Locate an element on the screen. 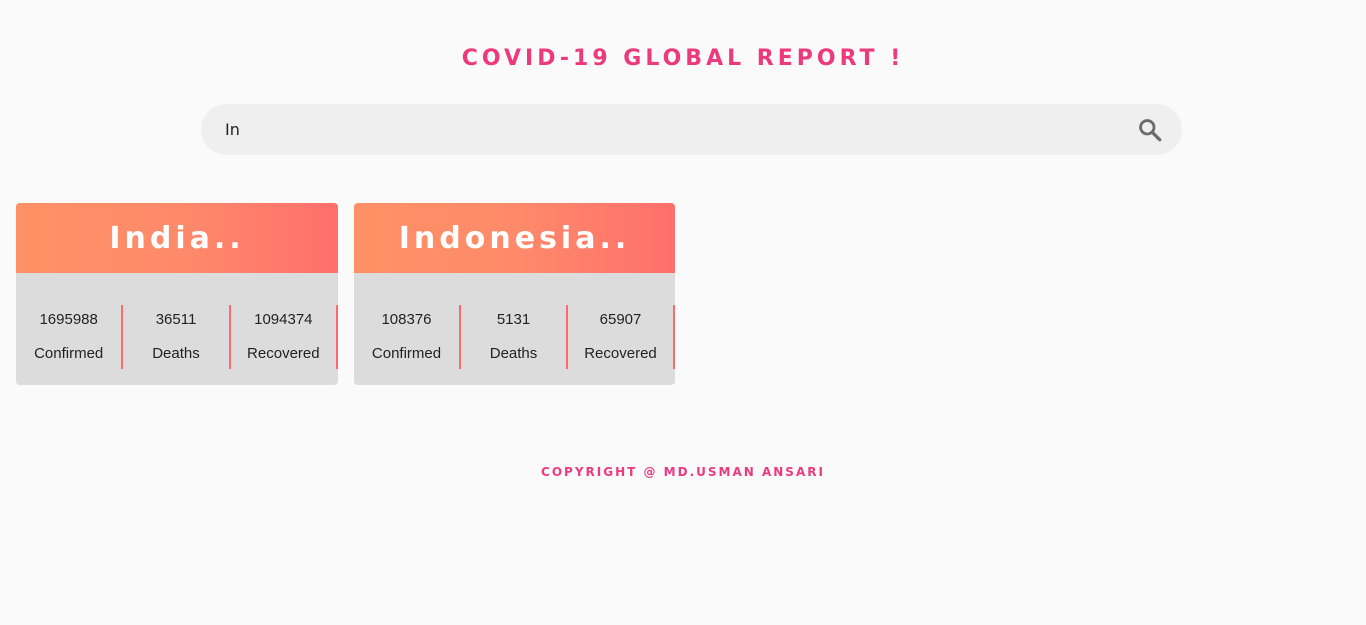 This screenshot has height=625, width=1366. country-name: Indonesia.. is located at coordinates (514, 238).